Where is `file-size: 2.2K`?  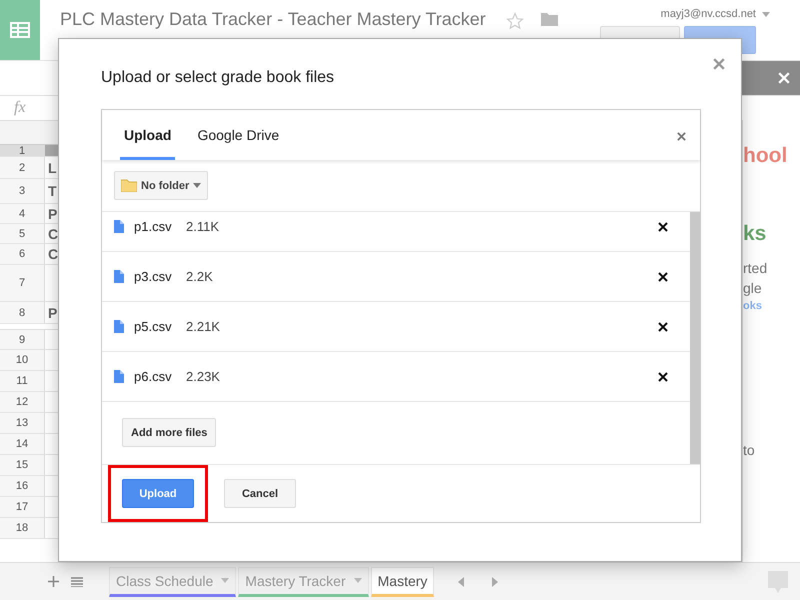
file-size: 2.2K is located at coordinates (199, 276).